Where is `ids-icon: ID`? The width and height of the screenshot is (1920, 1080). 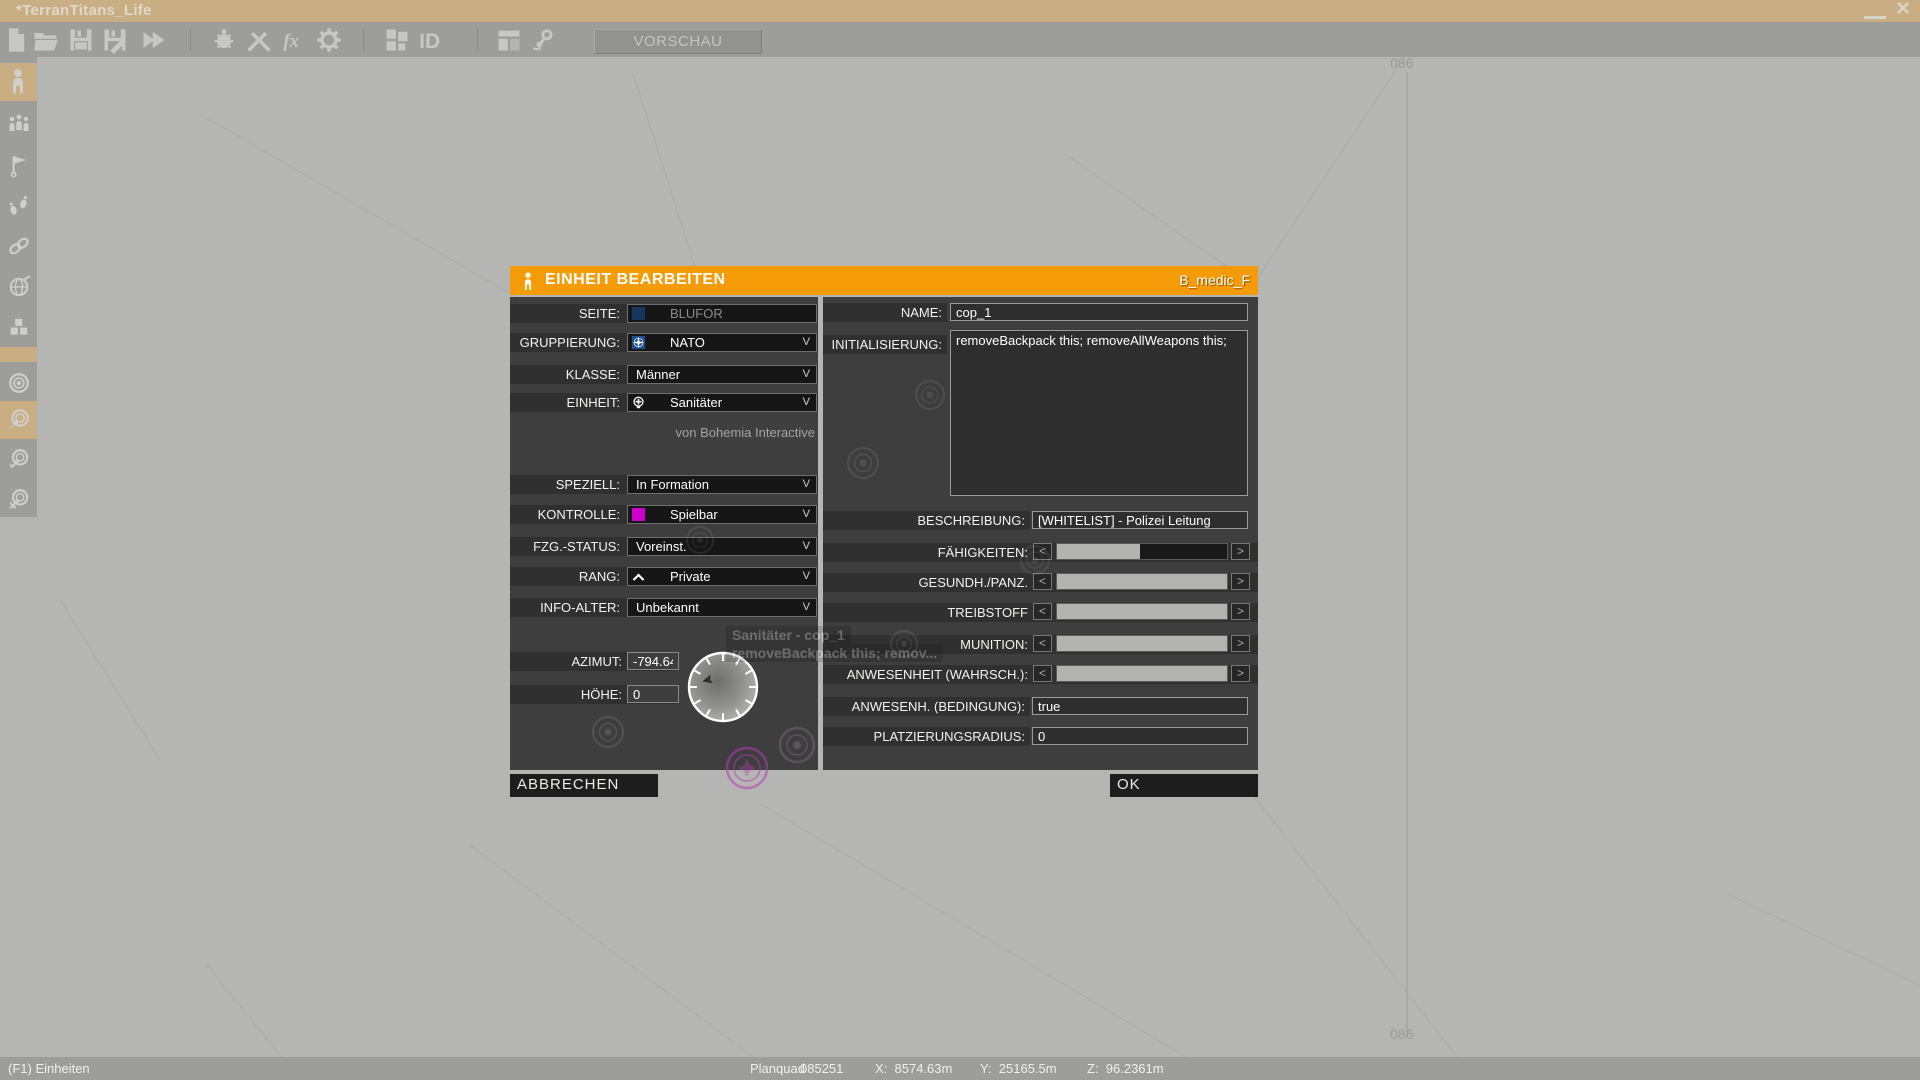 ids-icon: ID is located at coordinates (432, 40).